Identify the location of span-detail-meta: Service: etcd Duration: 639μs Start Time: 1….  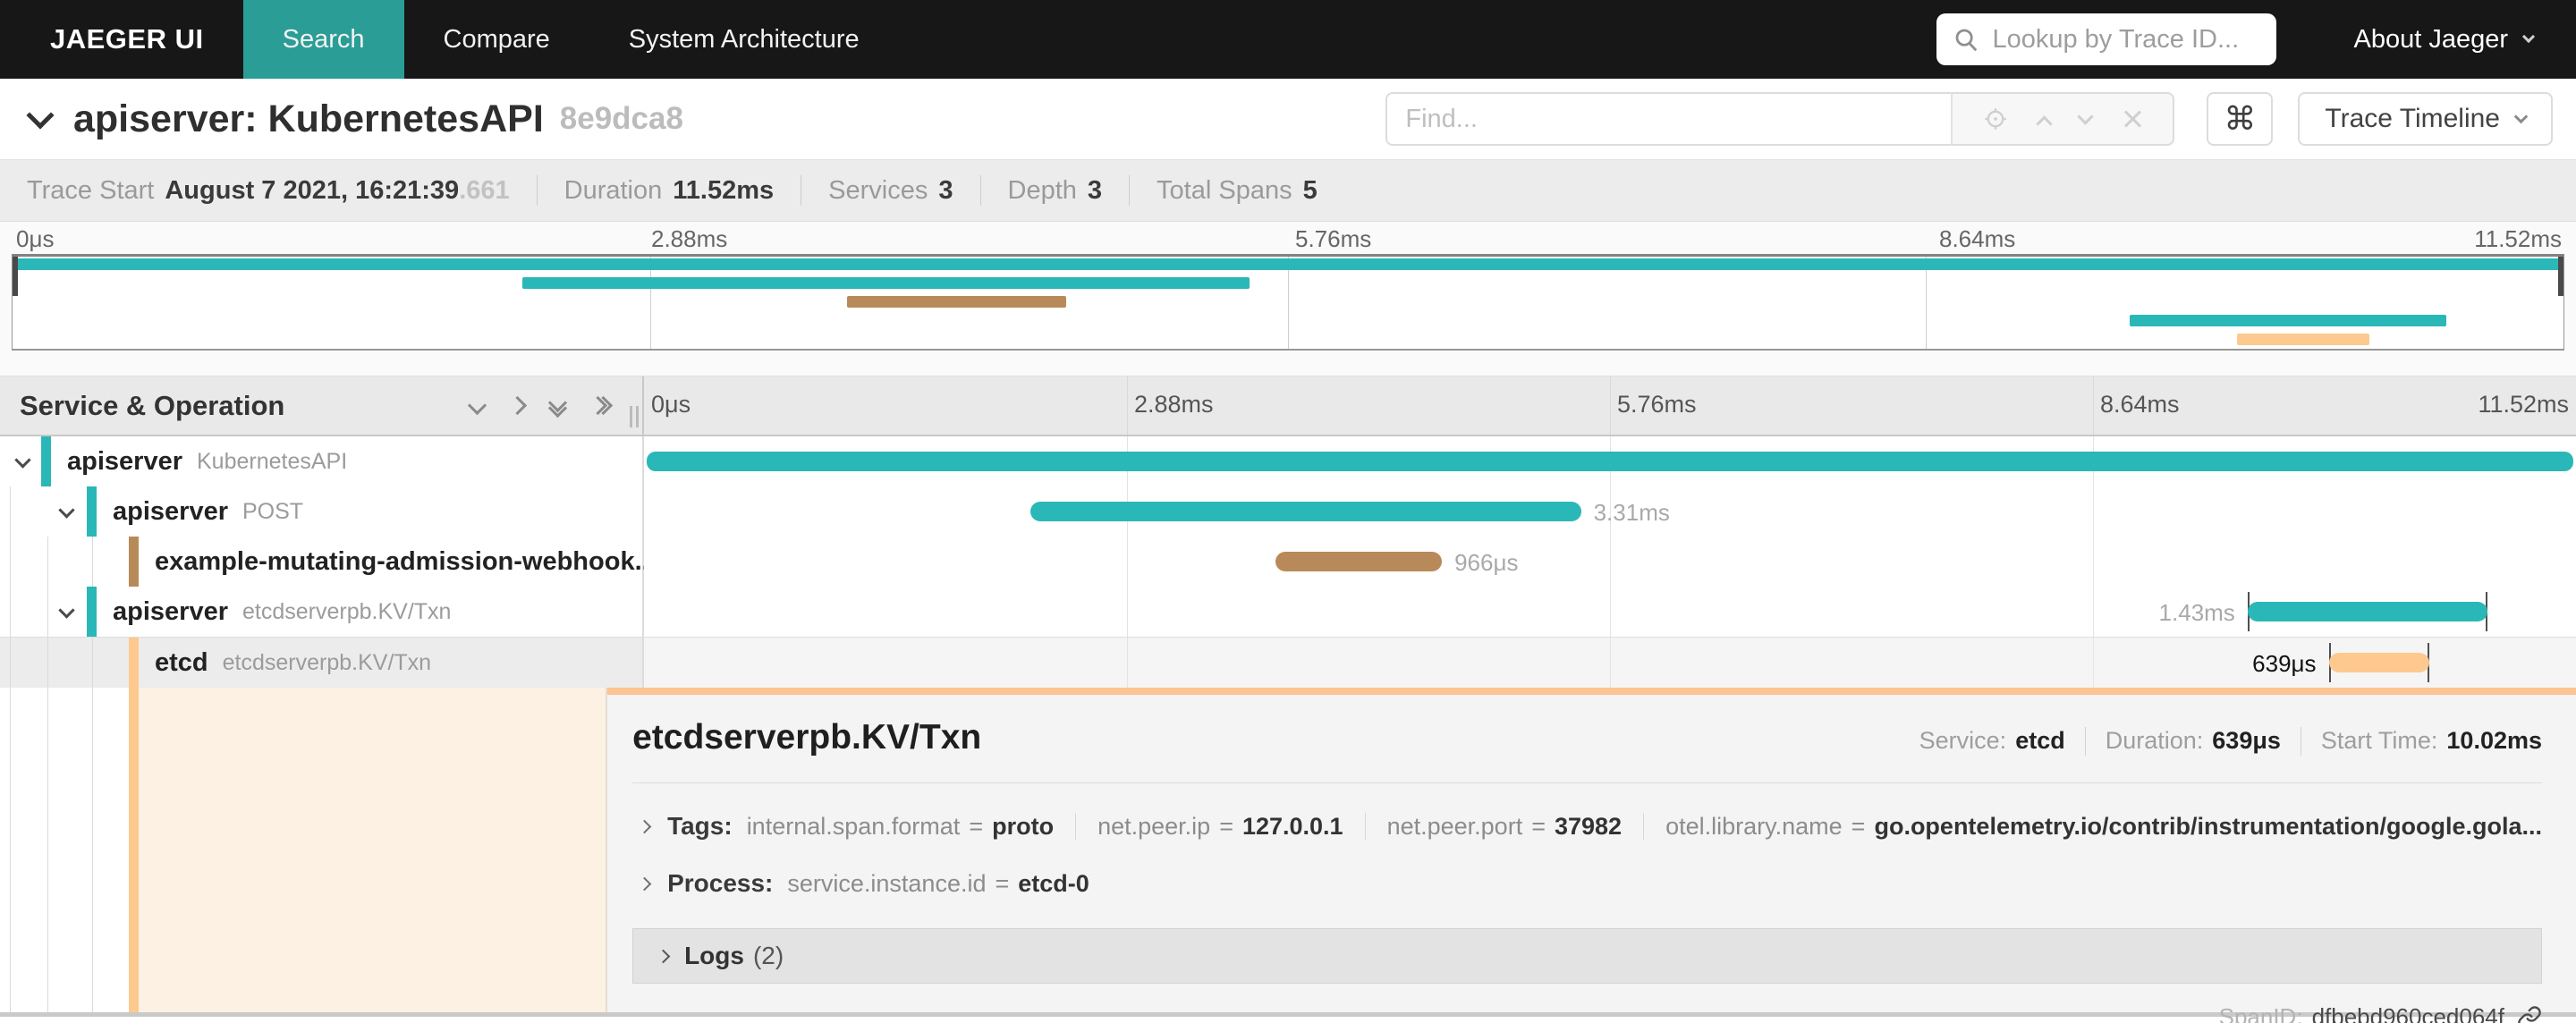
(2230, 741).